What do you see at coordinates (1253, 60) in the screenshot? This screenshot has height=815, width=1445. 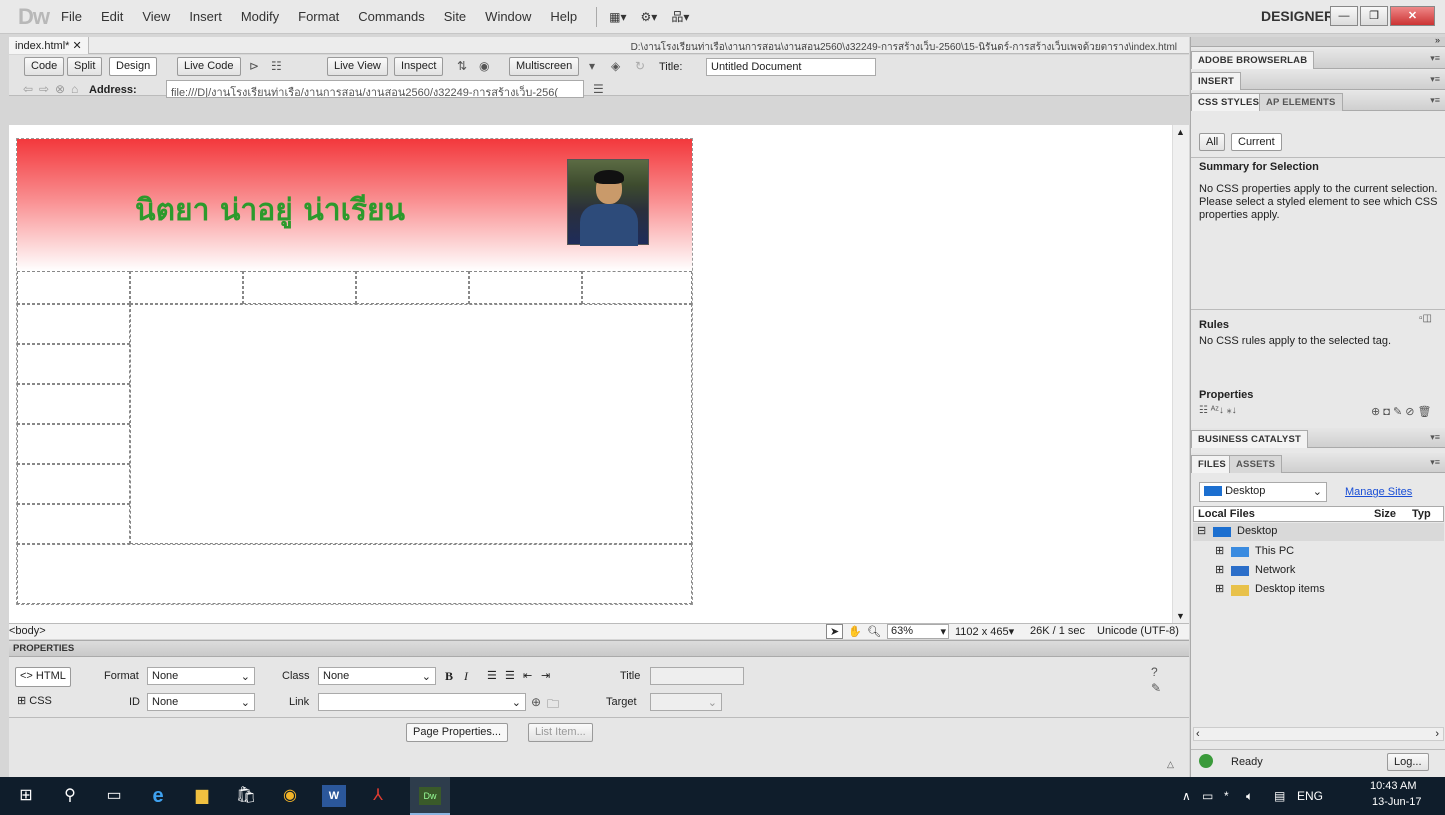 I see `tab-browserlab: ADOBE BROWSERLAB` at bounding box center [1253, 60].